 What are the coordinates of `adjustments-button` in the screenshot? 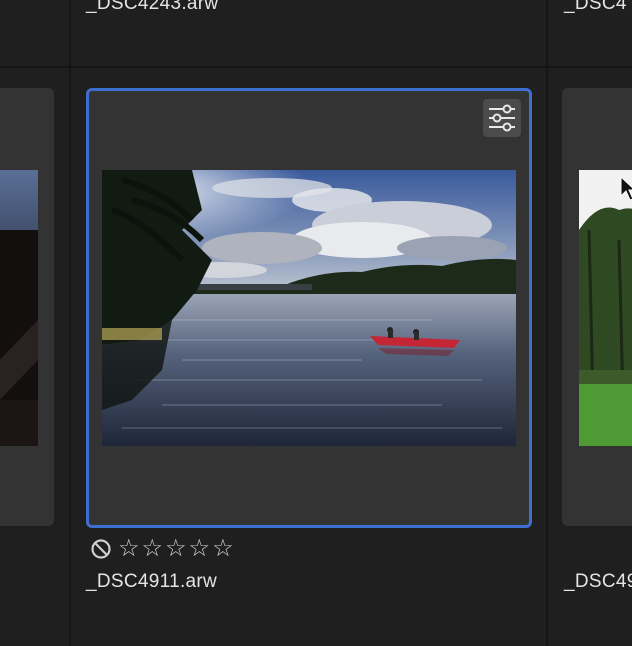 It's located at (502, 118).